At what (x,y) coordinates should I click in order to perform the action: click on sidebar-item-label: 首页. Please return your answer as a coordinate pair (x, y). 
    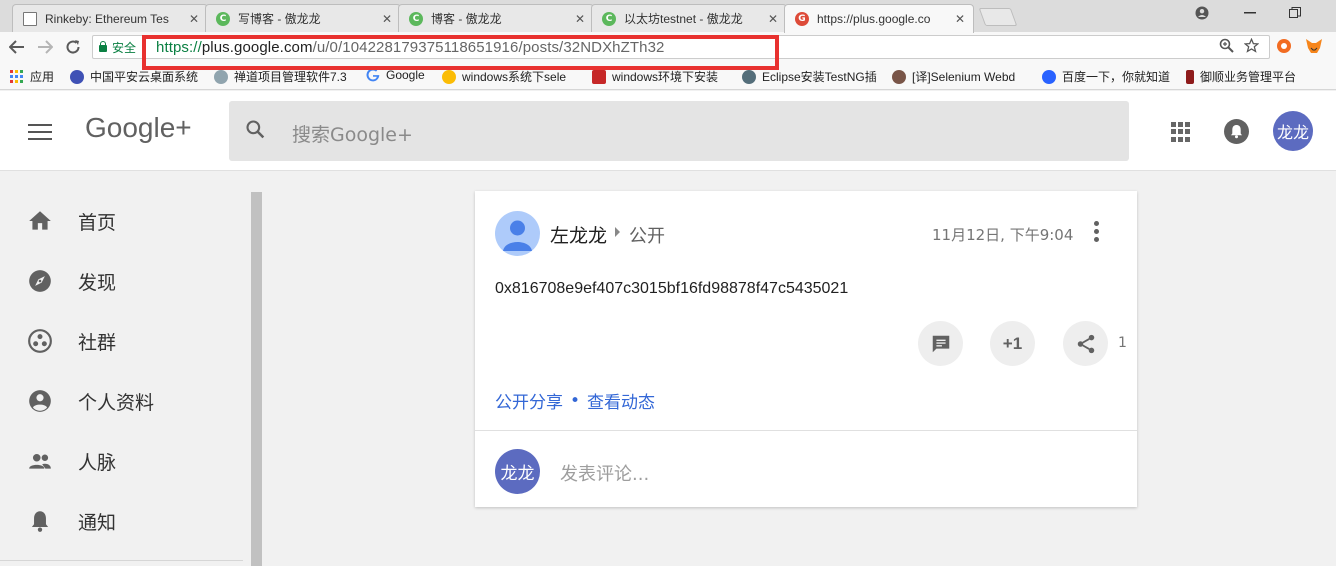
    Looking at the image, I should click on (97, 222).